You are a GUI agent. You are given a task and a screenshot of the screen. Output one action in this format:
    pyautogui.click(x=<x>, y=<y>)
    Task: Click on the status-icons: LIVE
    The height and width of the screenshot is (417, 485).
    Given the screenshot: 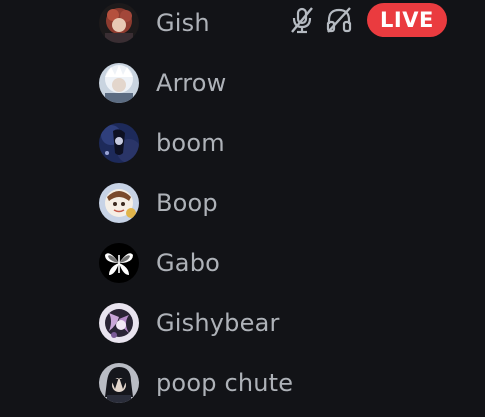 What is the action you would take?
    pyautogui.click(x=368, y=20)
    